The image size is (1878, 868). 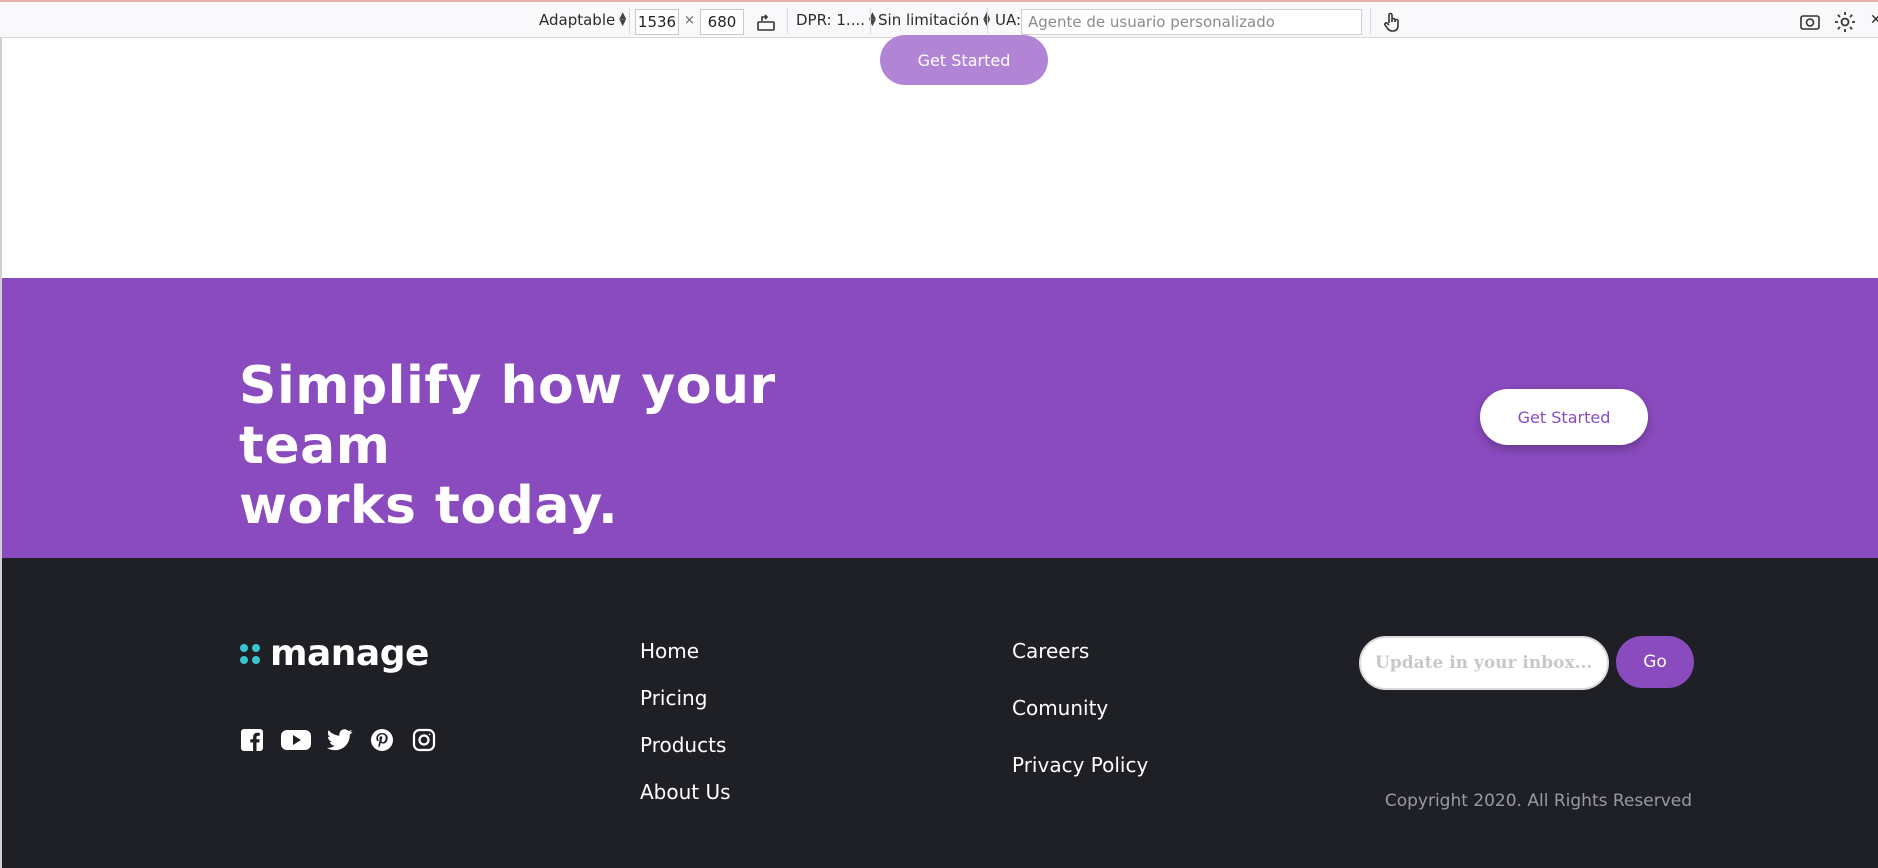 I want to click on viewport-width-input: 1536, so click(x=657, y=22).